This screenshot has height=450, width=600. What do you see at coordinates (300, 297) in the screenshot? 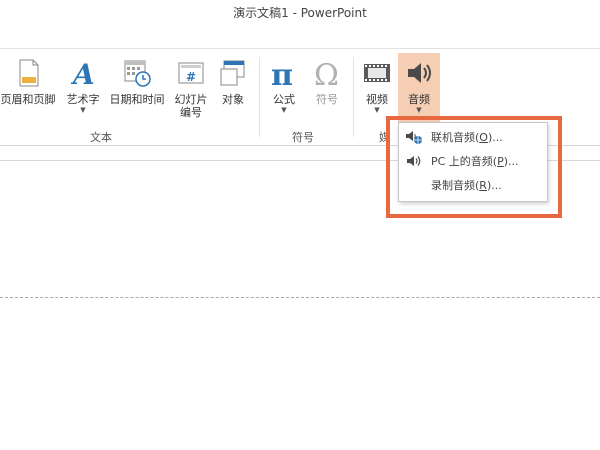
I see `placeholder-dashed-border` at bounding box center [300, 297].